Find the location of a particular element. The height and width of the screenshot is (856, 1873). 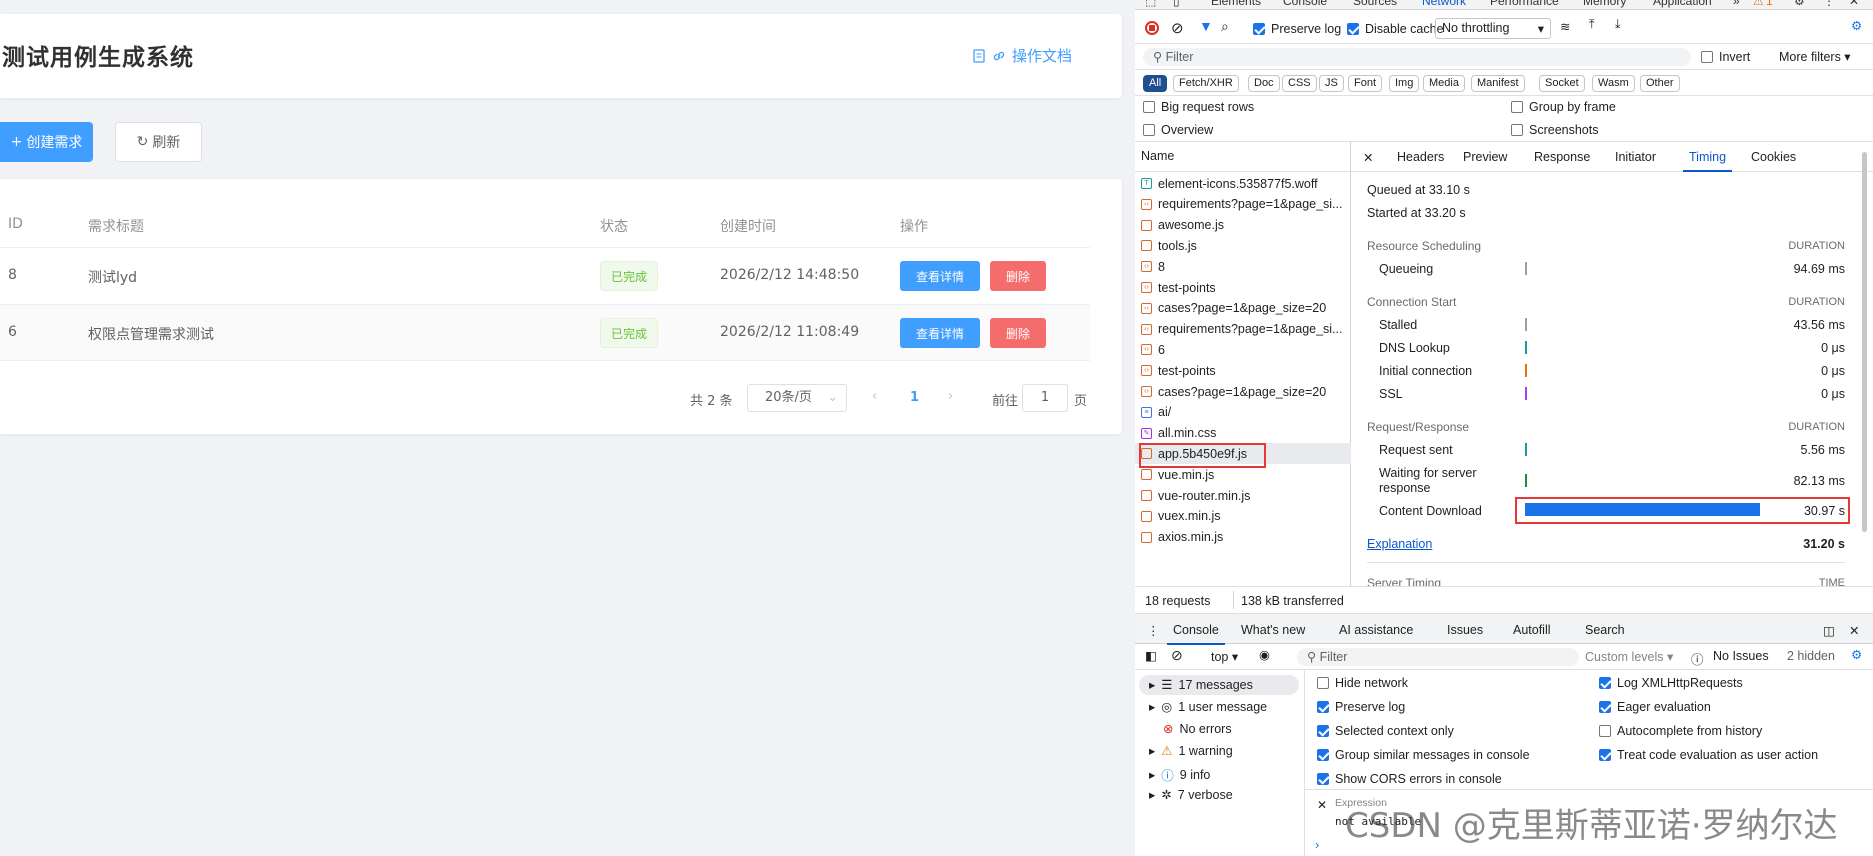

filter-icon: ▼ is located at coordinates (1206, 26).